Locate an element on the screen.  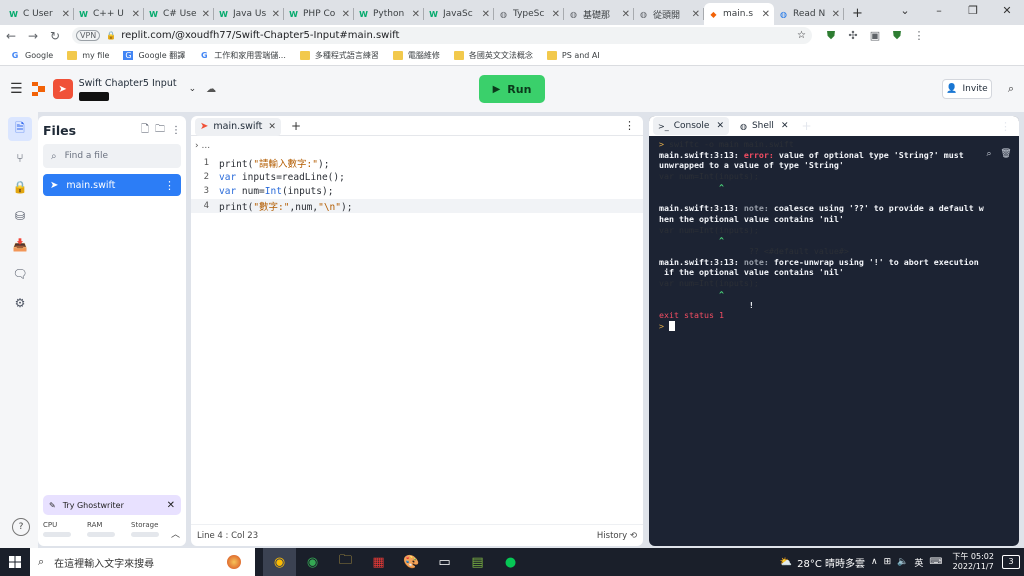
bookmark-item: my file is located at coordinates (88, 55).